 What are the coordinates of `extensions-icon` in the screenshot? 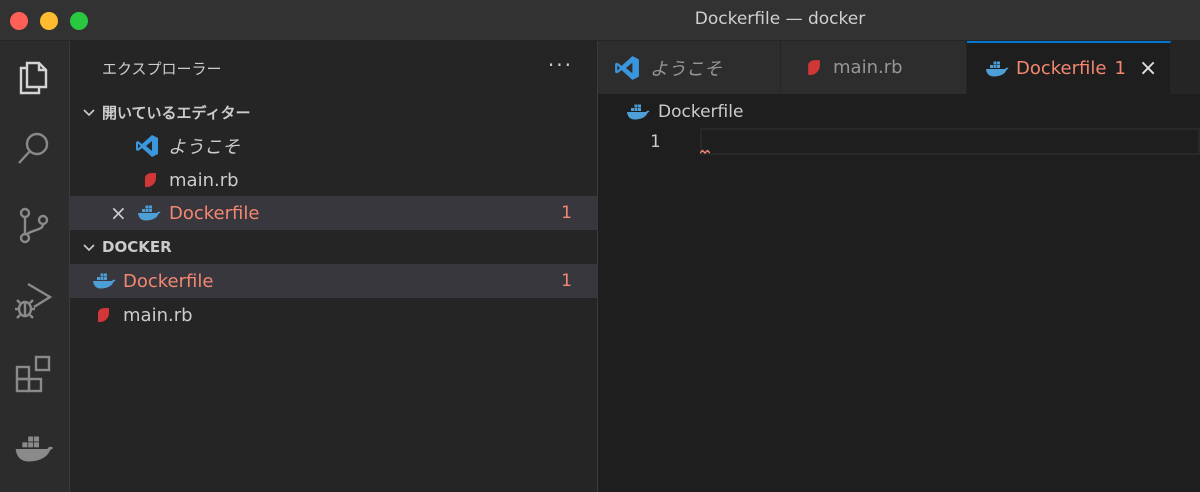 It's located at (34, 374).